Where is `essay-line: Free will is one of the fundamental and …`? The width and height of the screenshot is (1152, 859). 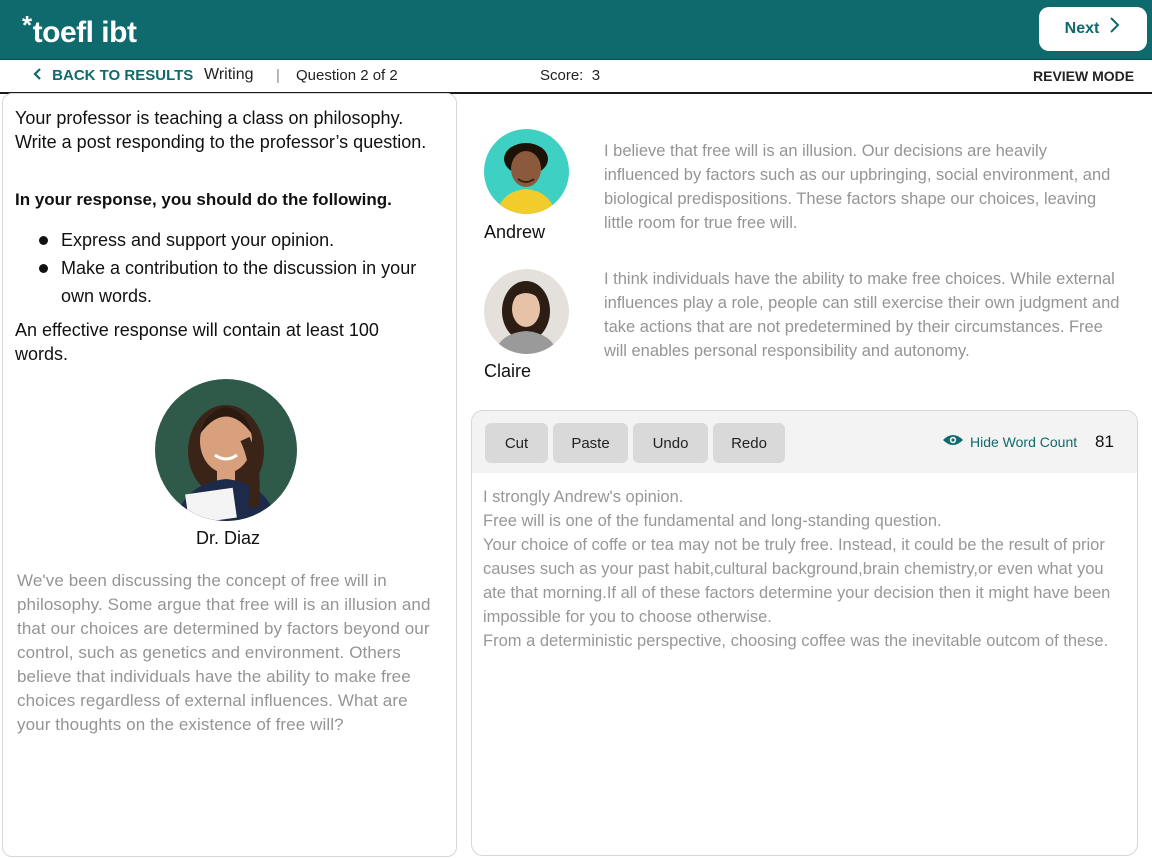 essay-line: Free will is one of the fundamental and … is located at coordinates (712, 521).